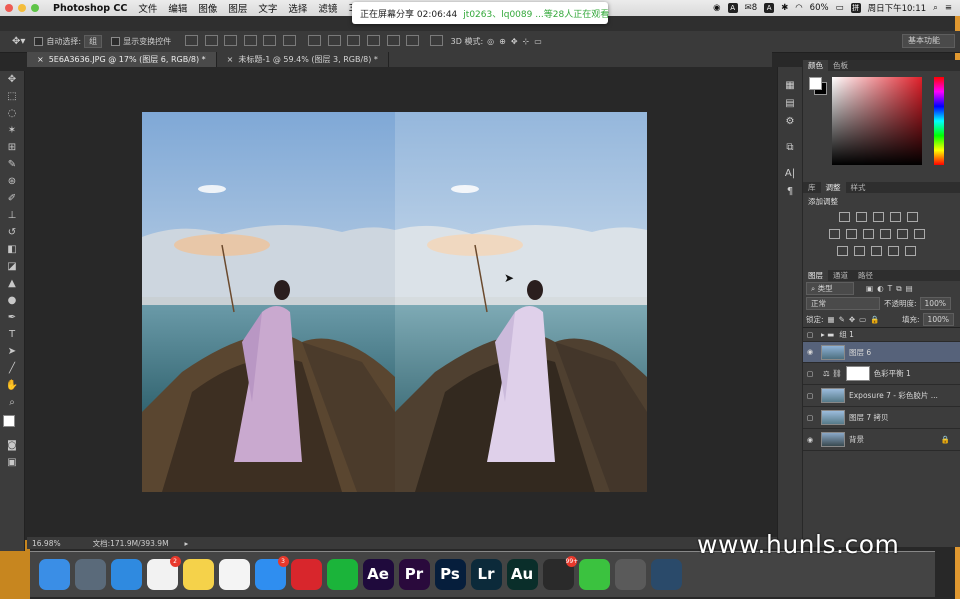 The width and height of the screenshot is (960, 599). I want to click on audition-icon: Au, so click(522, 574).